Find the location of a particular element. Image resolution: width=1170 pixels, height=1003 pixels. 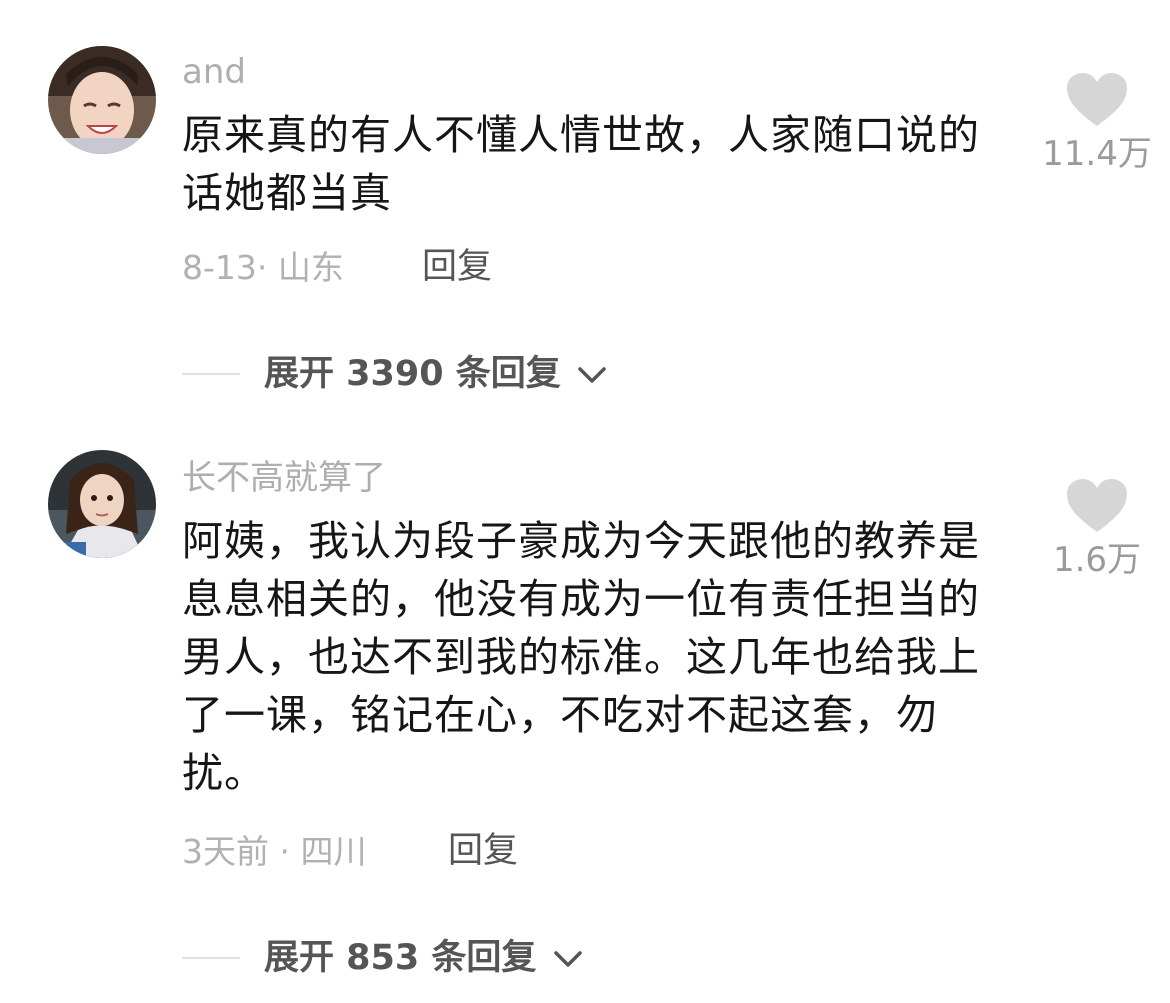

username: 长不高就算了 is located at coordinates (284, 478).